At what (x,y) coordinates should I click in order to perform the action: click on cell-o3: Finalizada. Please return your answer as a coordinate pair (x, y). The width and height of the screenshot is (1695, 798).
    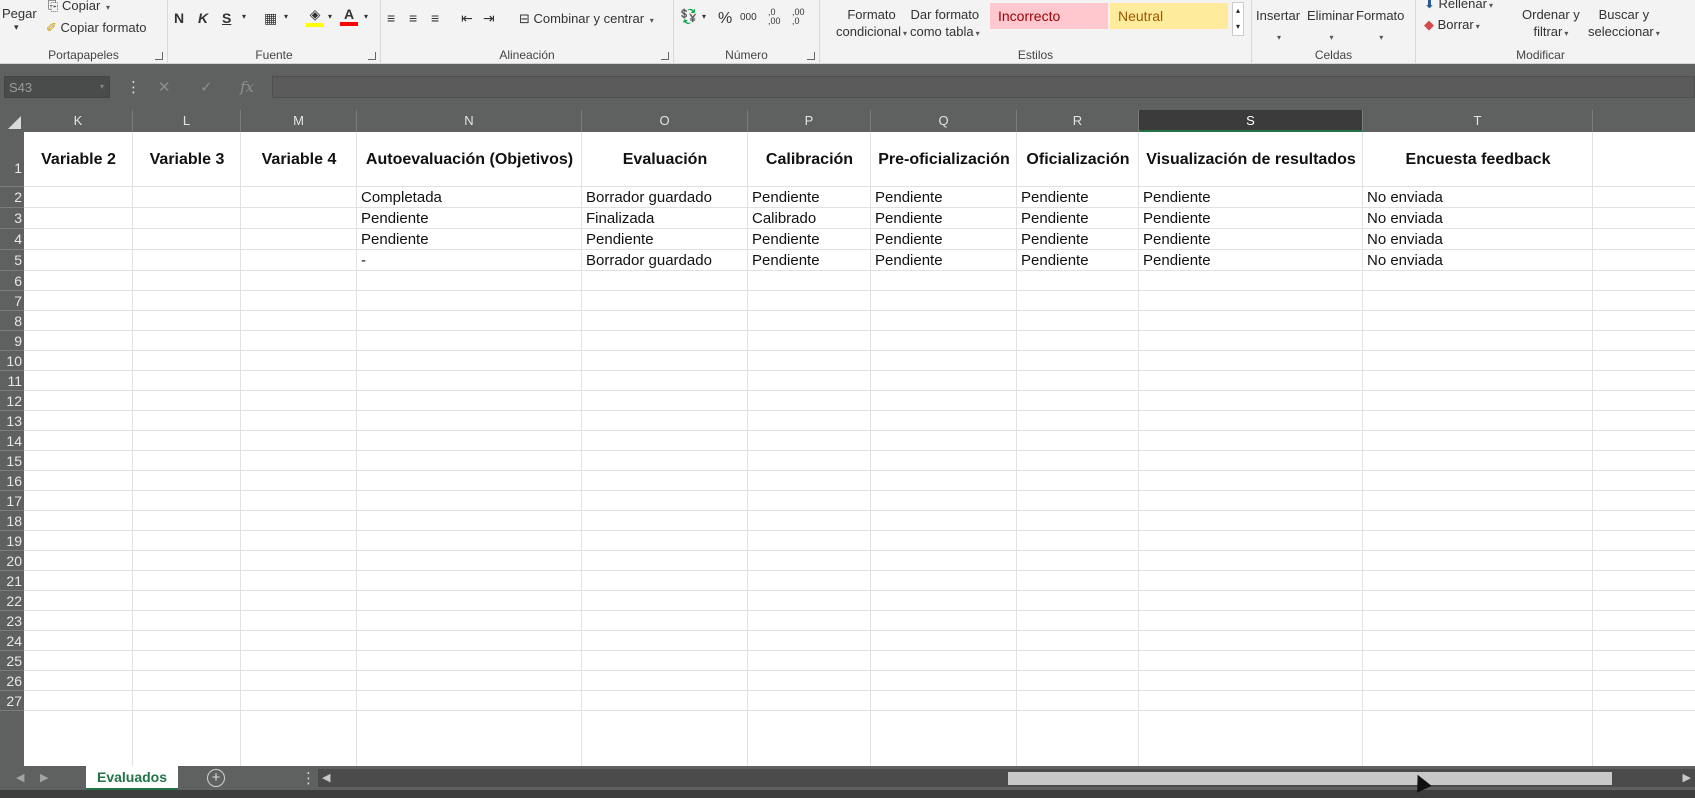
    Looking at the image, I should click on (665, 218).